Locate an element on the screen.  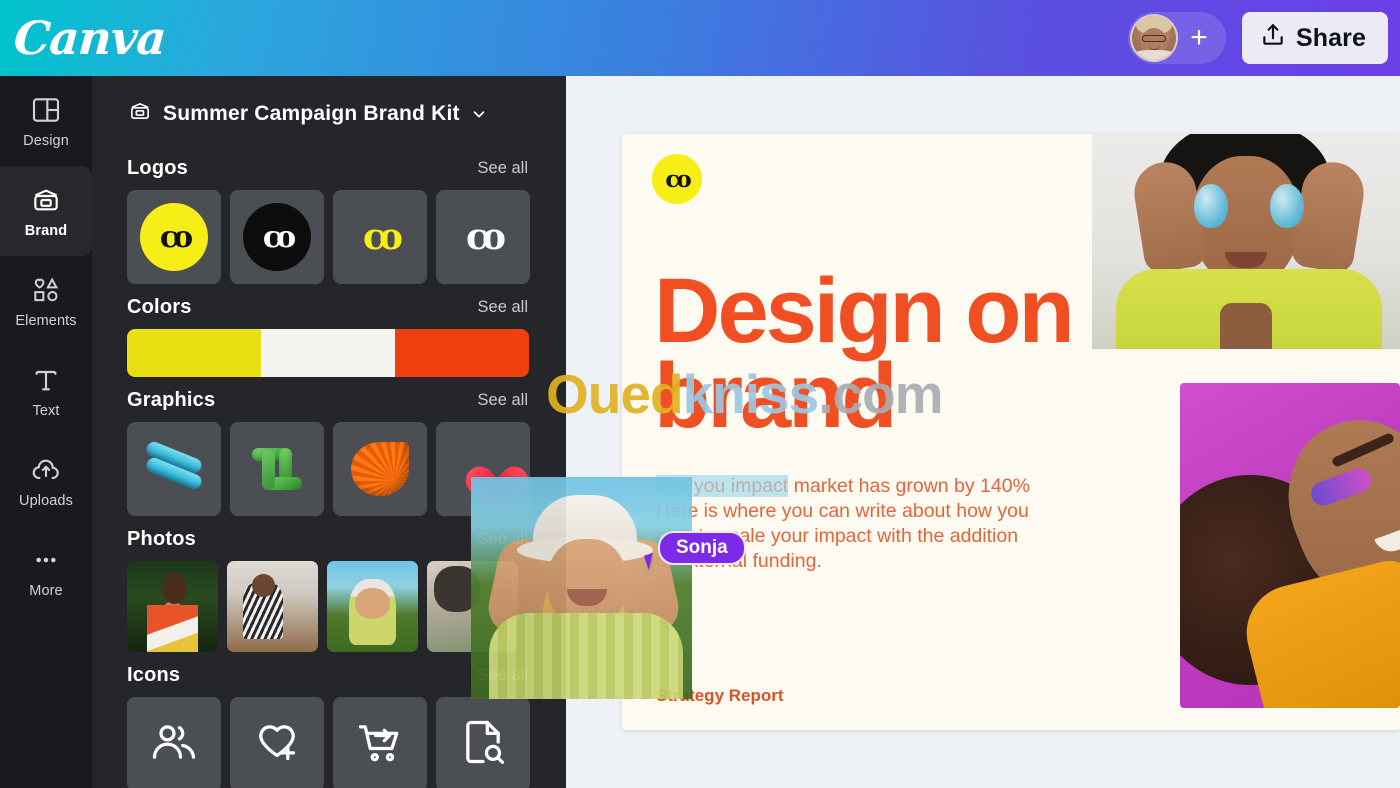
icon-tile-document-search is located at coordinates (483, 742).